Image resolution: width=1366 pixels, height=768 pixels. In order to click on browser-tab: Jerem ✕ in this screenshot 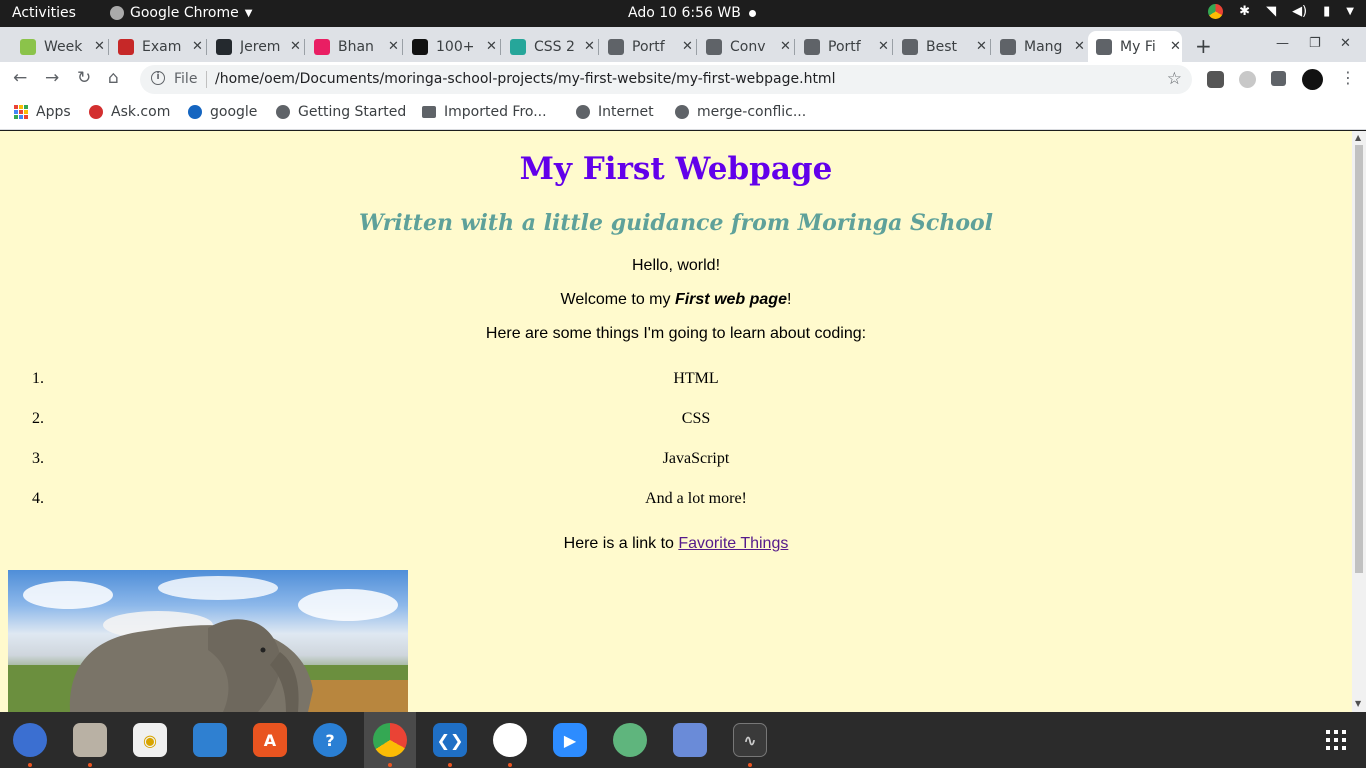, I will do `click(256, 46)`.